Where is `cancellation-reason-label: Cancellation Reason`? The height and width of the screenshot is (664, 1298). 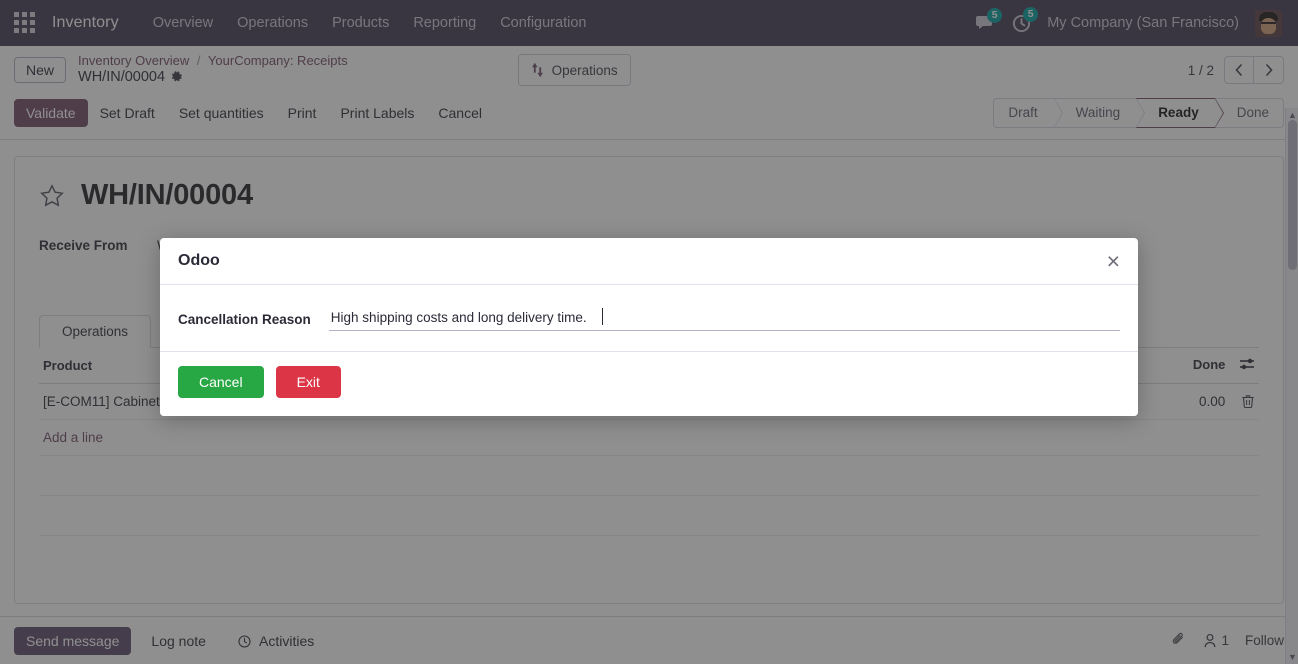
cancellation-reason-label: Cancellation Reason is located at coordinates (244, 319).